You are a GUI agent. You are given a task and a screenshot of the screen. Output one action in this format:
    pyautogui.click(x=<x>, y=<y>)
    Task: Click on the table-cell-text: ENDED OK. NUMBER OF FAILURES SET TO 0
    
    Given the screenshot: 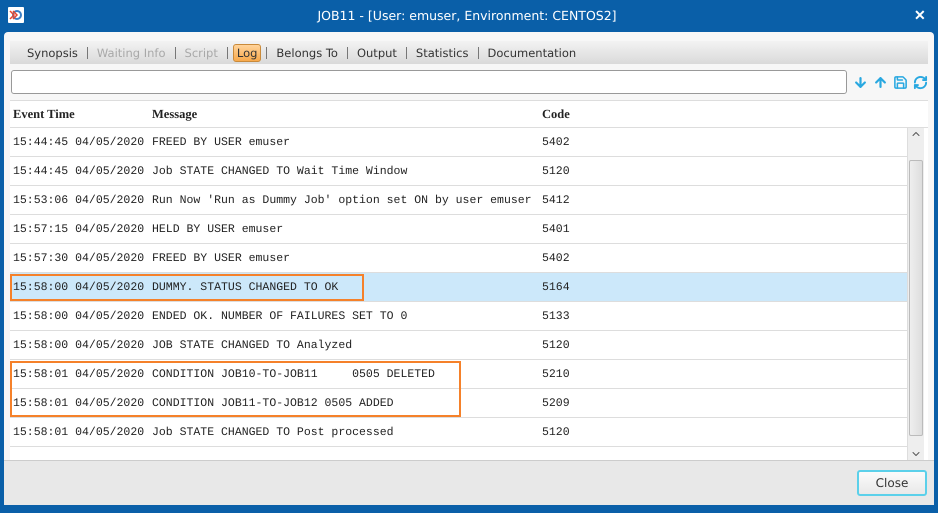 What is the action you would take?
    pyautogui.click(x=280, y=316)
    